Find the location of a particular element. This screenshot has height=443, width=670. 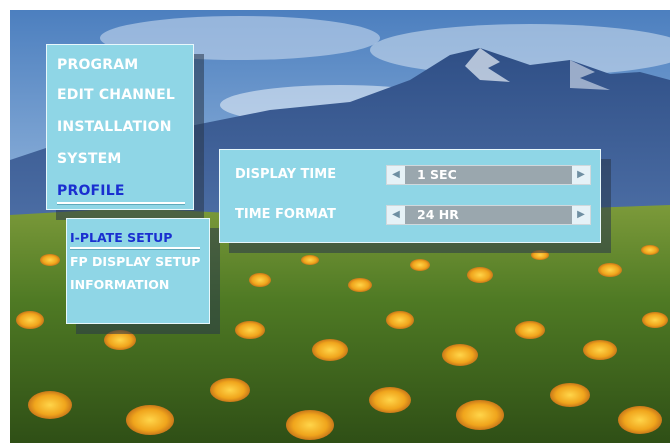

display-time-label: DISPLAY TIME is located at coordinates (286, 174).